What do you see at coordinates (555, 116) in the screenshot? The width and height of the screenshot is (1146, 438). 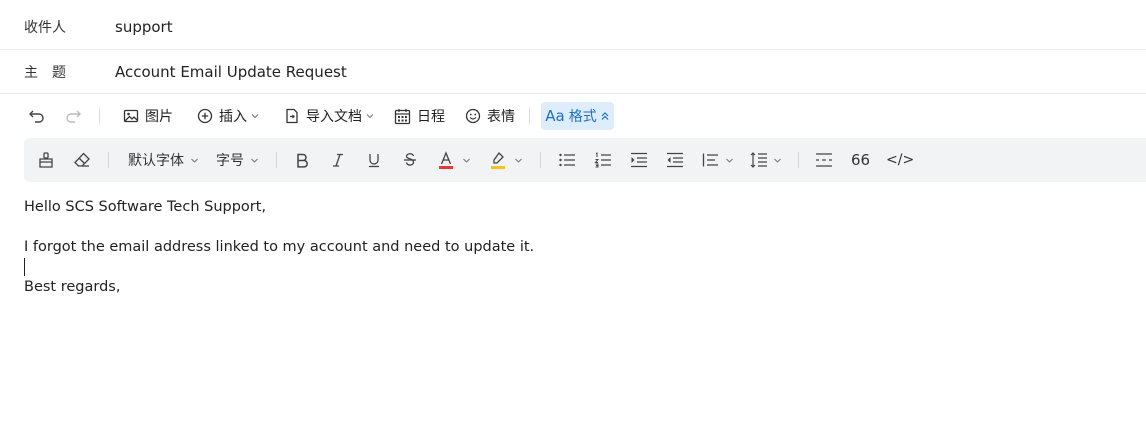 I see `format-aa-icon: Aa` at bounding box center [555, 116].